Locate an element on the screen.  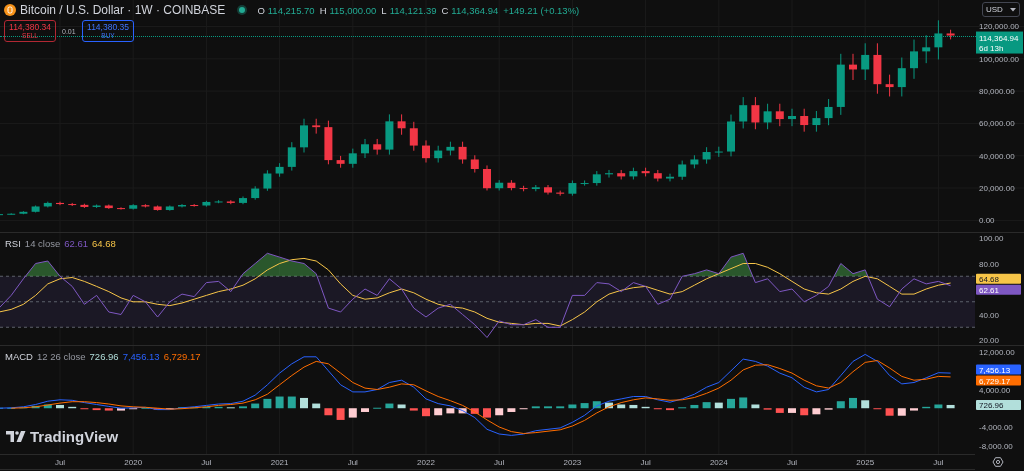
indicator-params: 12 26 close is located at coordinates (61, 356).